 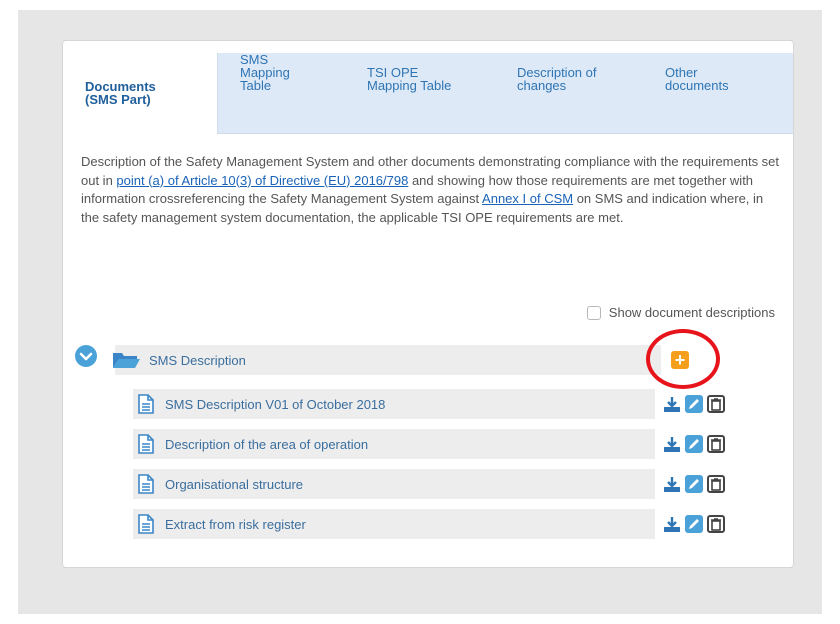 What do you see at coordinates (420, 93) in the screenshot?
I see `tab-tsi-ope-mapping-table: TSI OPE Mapping Table` at bounding box center [420, 93].